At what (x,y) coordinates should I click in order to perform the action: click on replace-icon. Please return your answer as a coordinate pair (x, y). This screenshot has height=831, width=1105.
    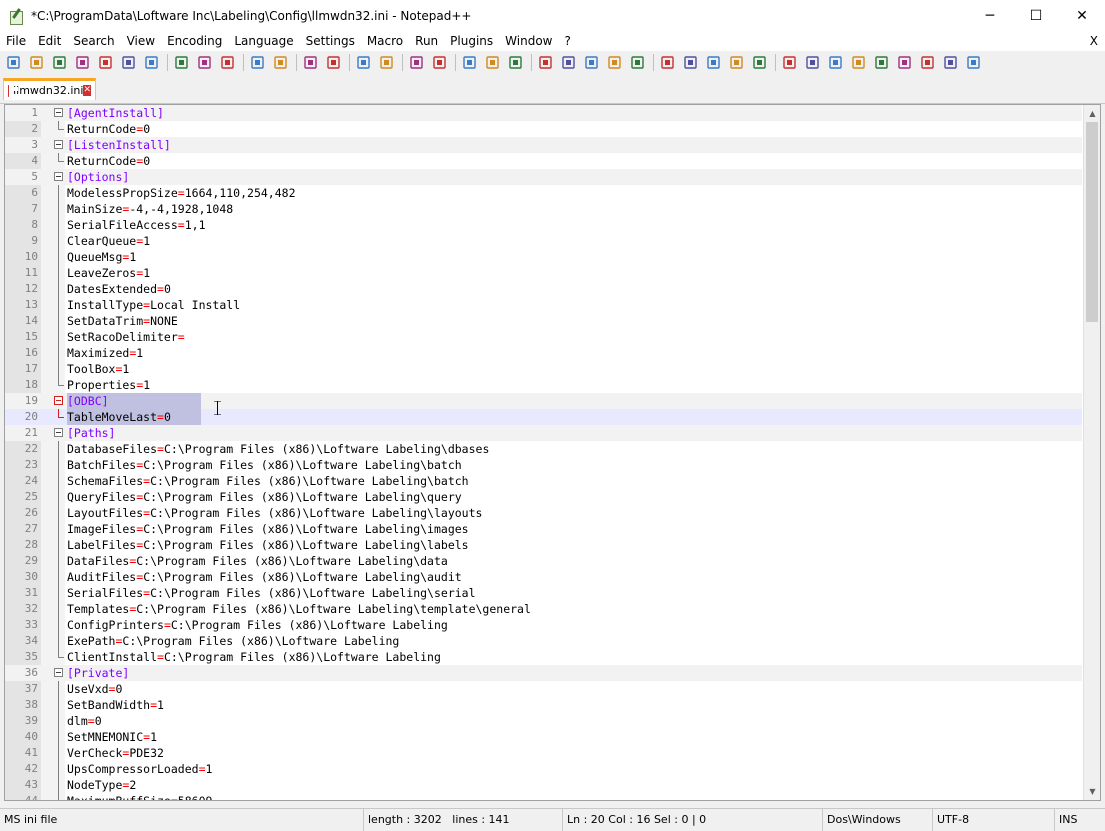
    Looking at the image, I should click on (333, 62).